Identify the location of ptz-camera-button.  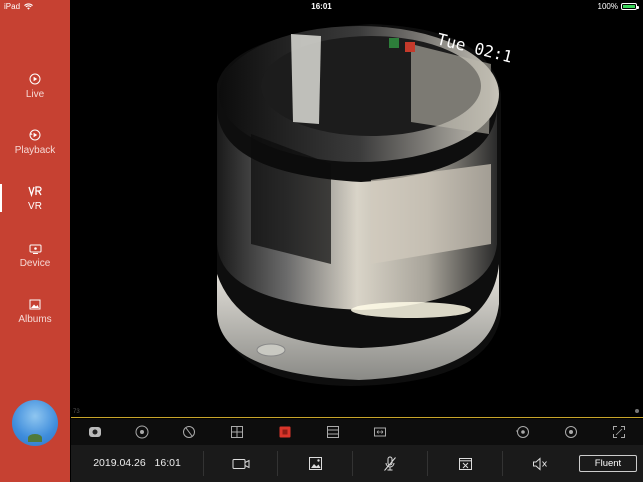
(95, 432).